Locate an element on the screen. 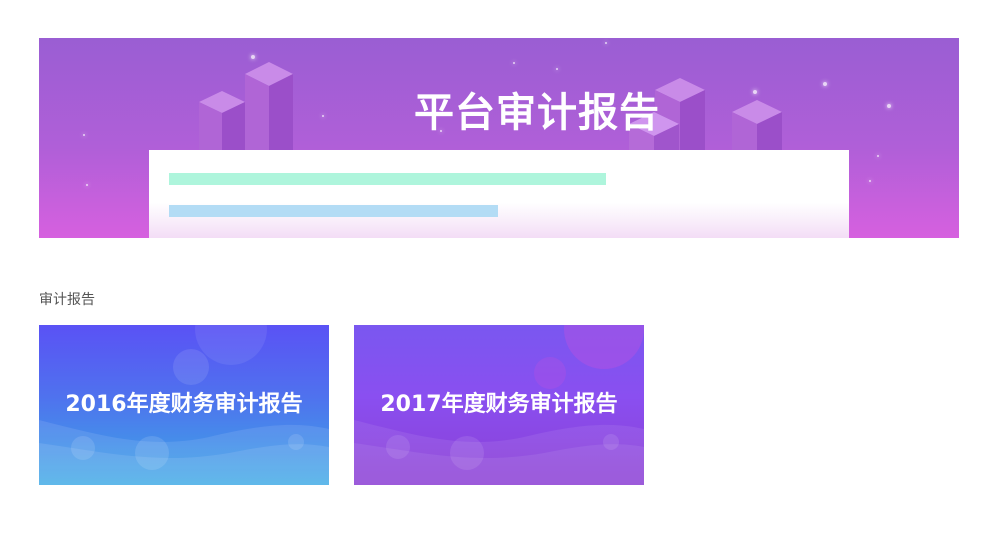  report-card-2016: 2016年度财务审计报告 is located at coordinates (184, 405).